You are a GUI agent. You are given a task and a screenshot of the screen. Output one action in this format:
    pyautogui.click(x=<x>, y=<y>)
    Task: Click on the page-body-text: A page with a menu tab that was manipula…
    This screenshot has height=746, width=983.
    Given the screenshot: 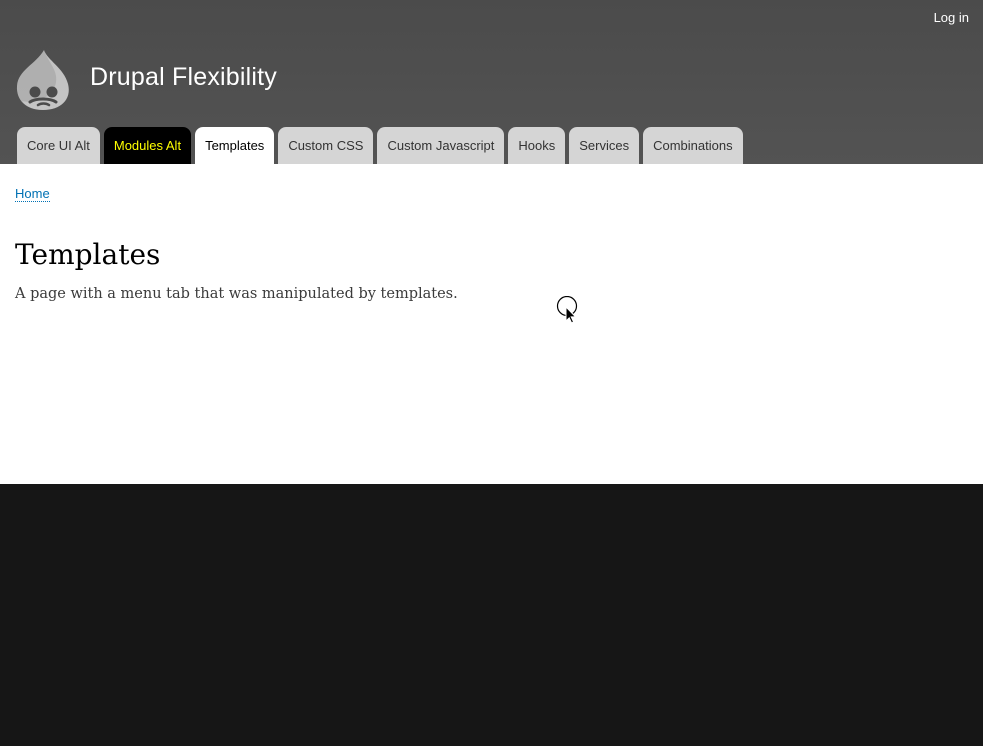 What is the action you would take?
    pyautogui.click(x=236, y=294)
    